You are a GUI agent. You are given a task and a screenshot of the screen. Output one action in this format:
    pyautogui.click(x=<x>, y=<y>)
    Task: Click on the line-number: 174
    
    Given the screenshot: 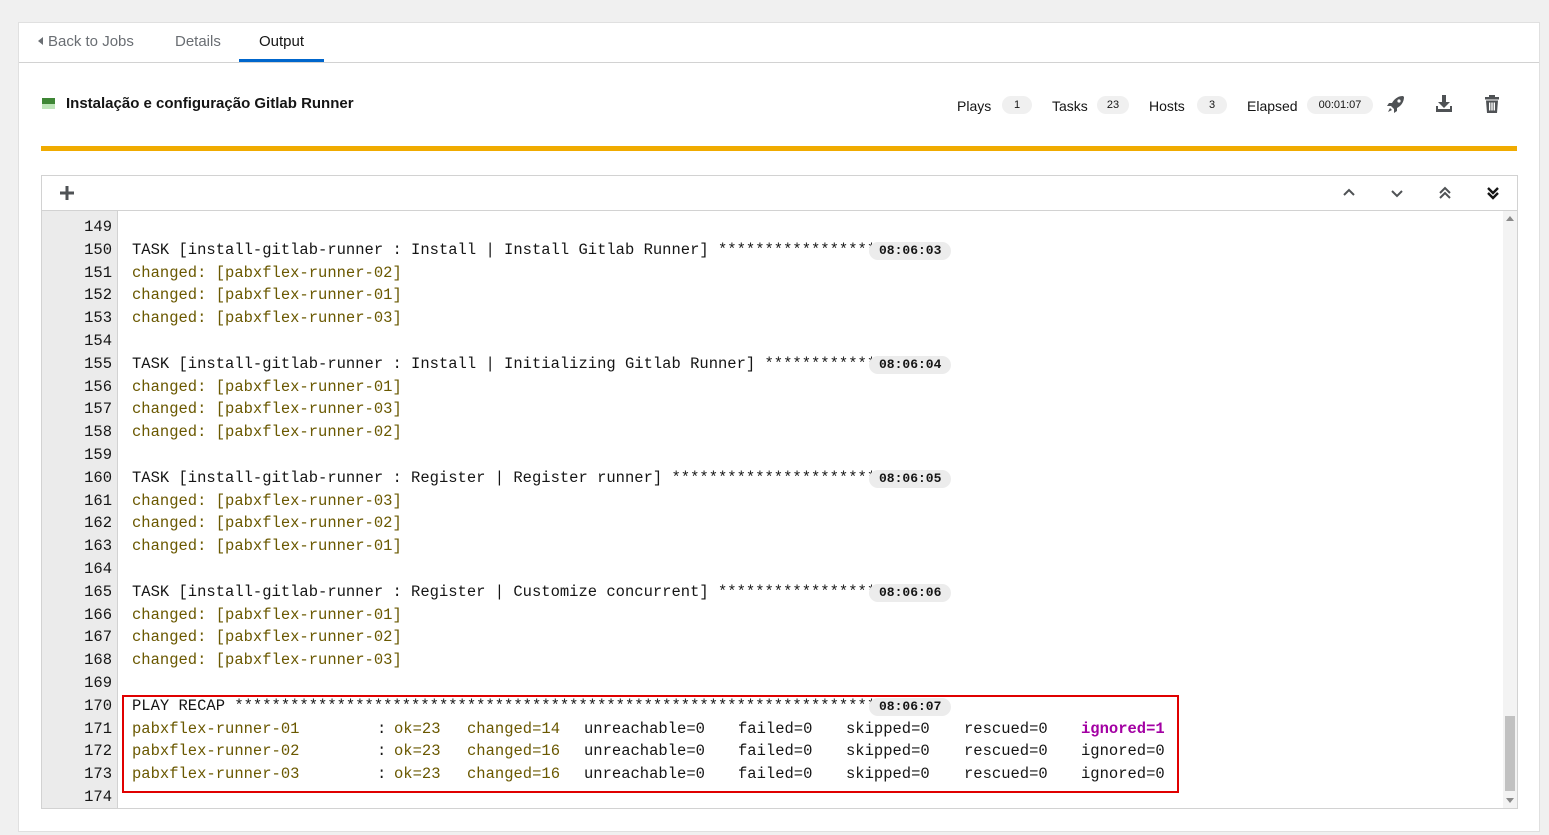 What is the action you would take?
    pyautogui.click(x=98, y=797)
    